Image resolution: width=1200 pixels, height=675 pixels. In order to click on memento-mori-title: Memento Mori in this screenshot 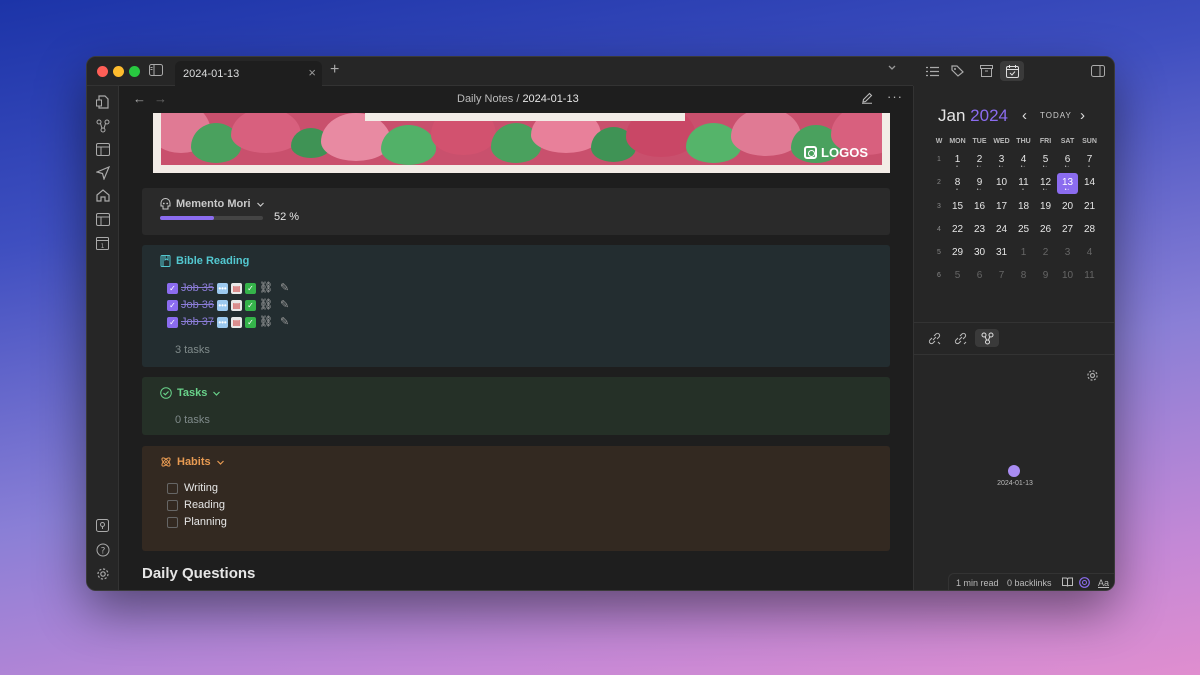, I will do `click(212, 204)`.